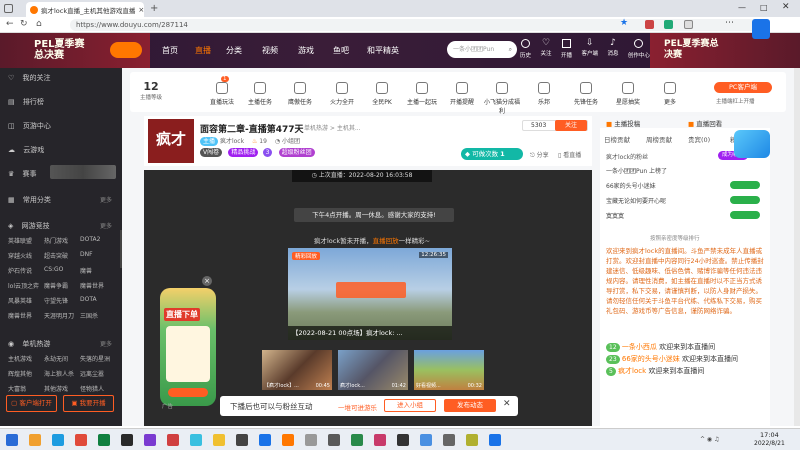  What do you see at coordinates (26, 300) in the screenshot?
I see `net-12: 风暴英雄` at bounding box center [26, 300].